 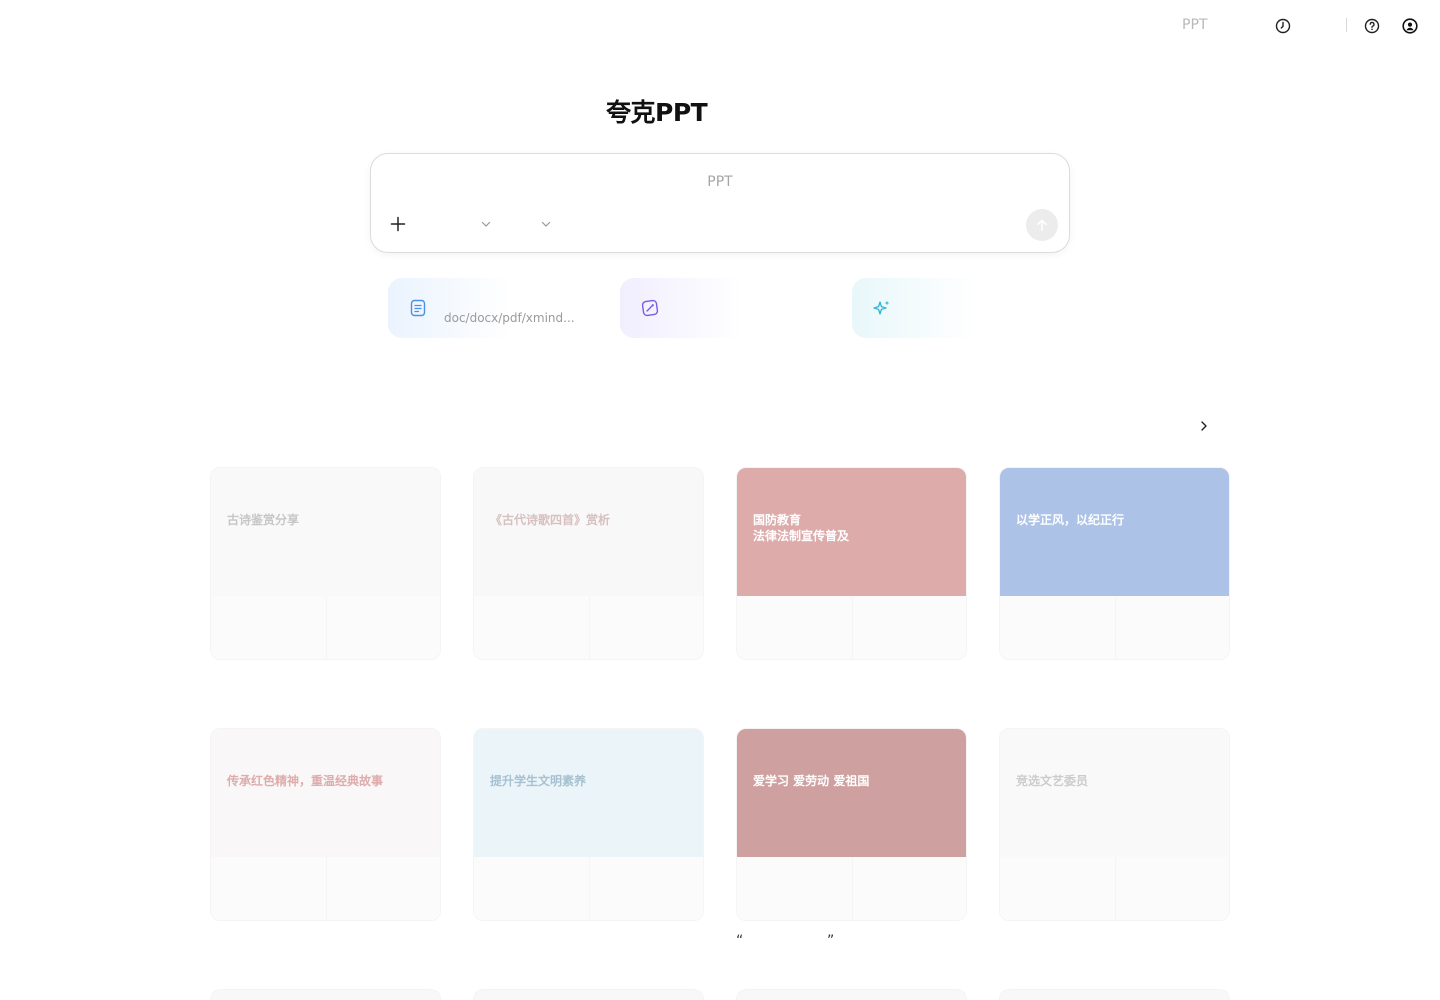 What do you see at coordinates (1204, 426) in the screenshot?
I see `chevron-right-icon` at bounding box center [1204, 426].